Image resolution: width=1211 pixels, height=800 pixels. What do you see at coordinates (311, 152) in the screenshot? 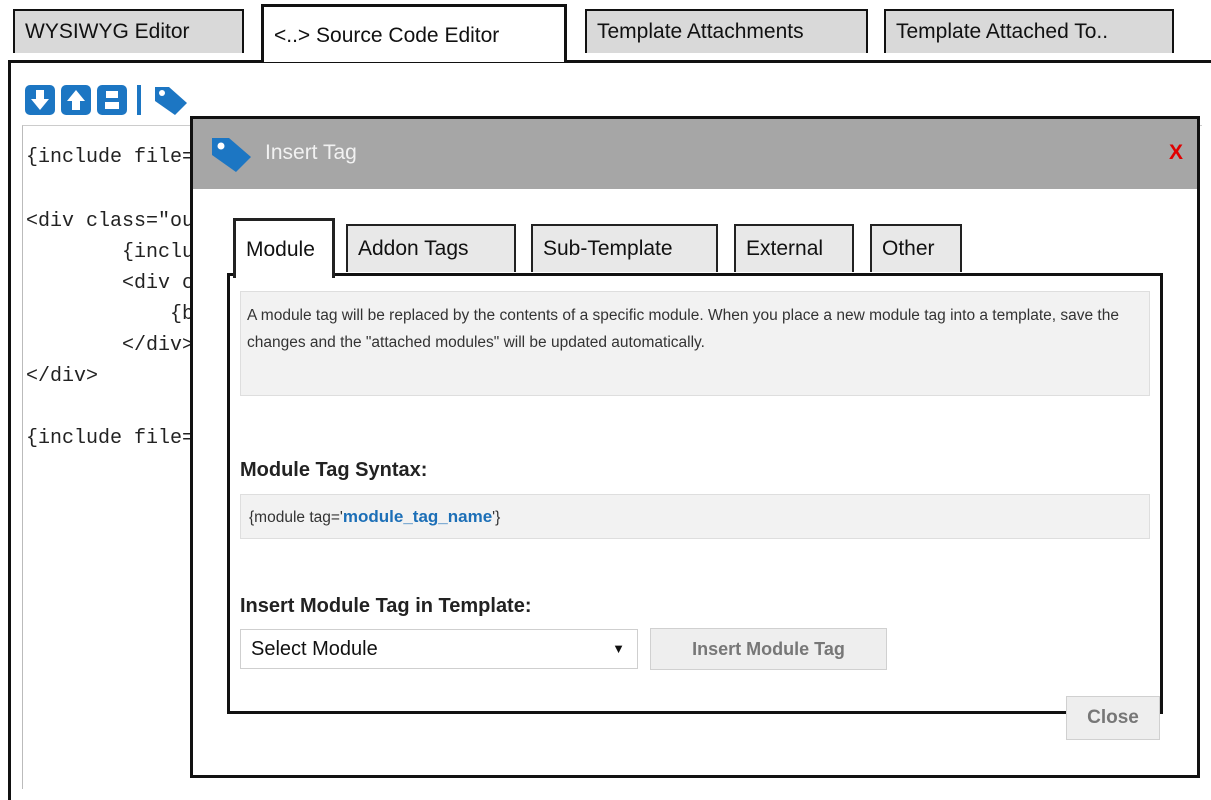
I see `dialog-title: Insert Tag` at bounding box center [311, 152].